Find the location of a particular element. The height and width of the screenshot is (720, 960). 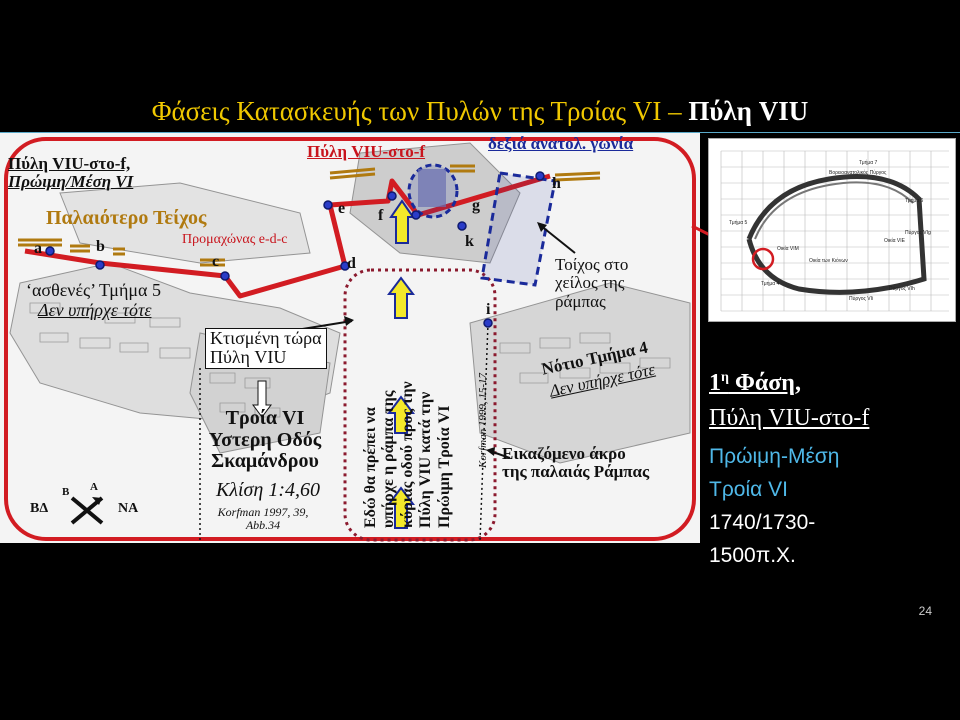

bastion-label: Προμαχώνας e-d-c is located at coordinates (235, 239).